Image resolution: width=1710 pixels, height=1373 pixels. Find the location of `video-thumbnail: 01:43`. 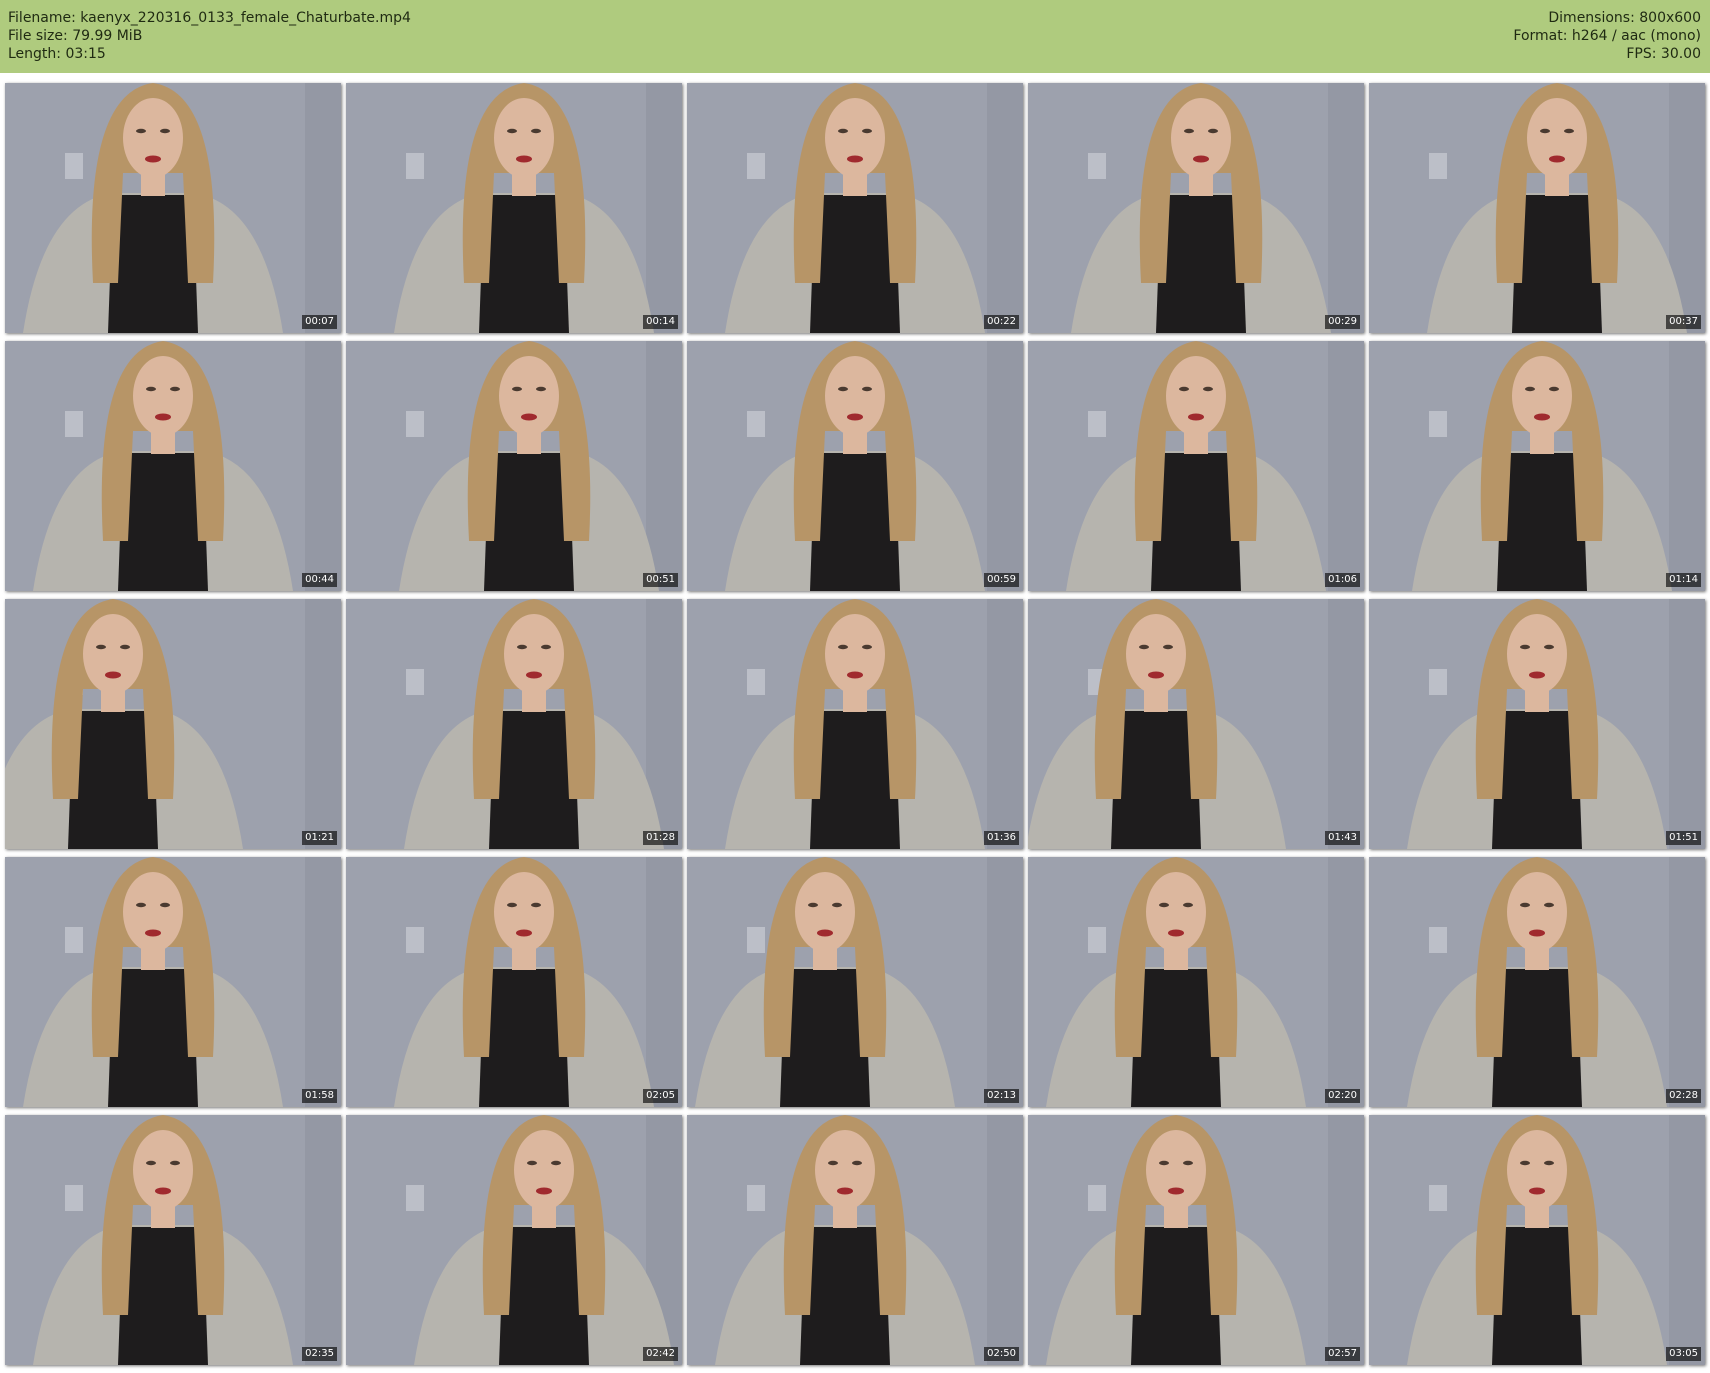

video-thumbnail: 01:43 is located at coordinates (1196, 724).